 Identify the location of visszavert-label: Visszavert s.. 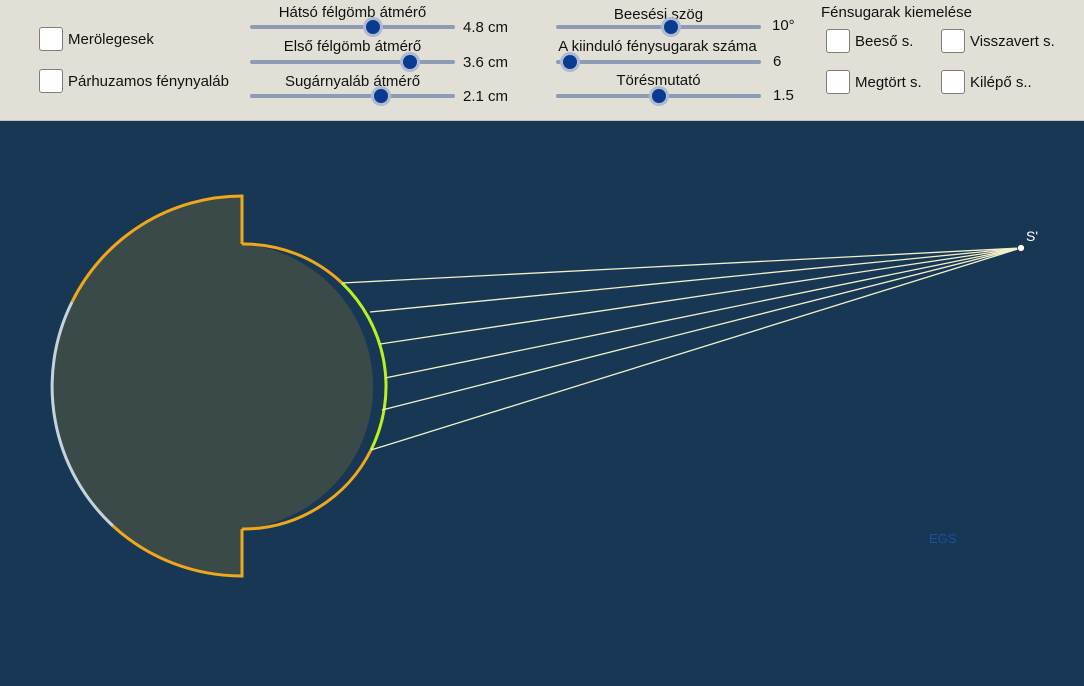
(1012, 41).